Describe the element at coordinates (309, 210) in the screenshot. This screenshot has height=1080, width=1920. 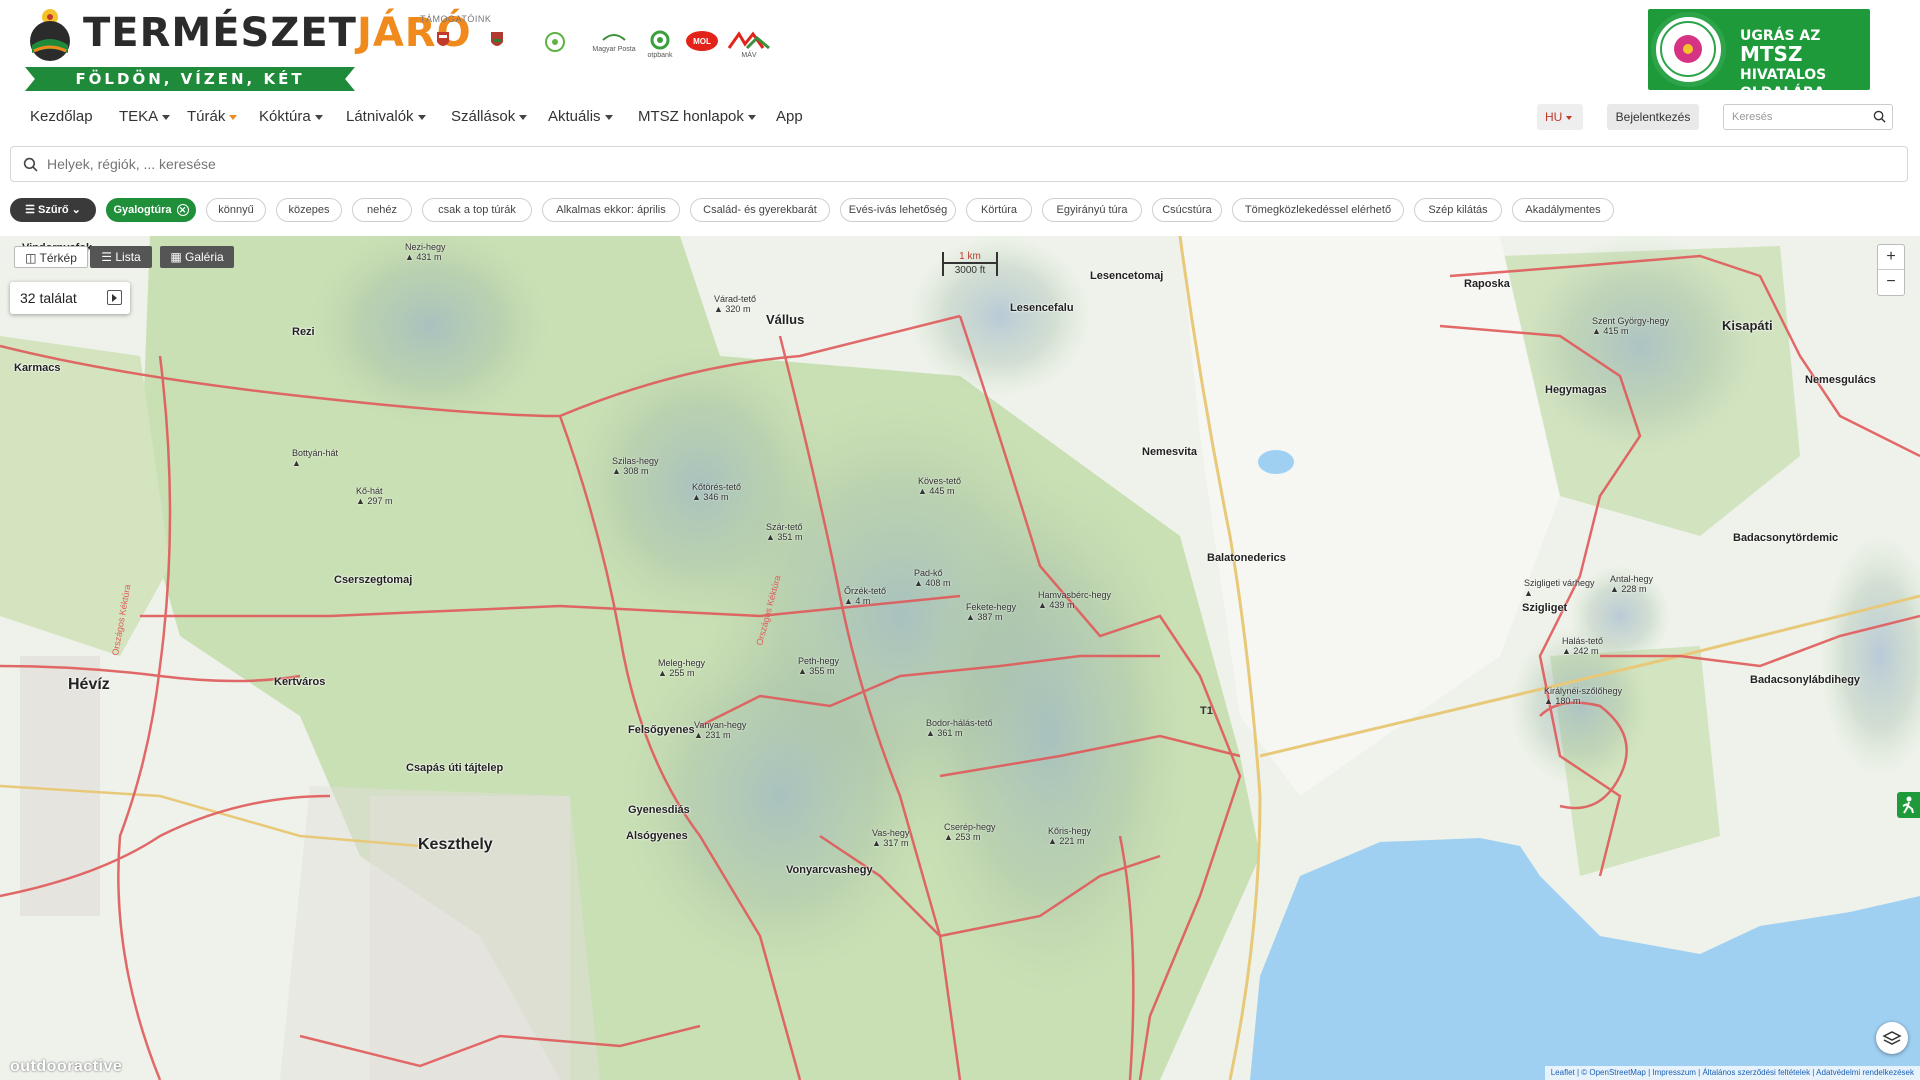
I see `chip-medium: közepes` at that location.